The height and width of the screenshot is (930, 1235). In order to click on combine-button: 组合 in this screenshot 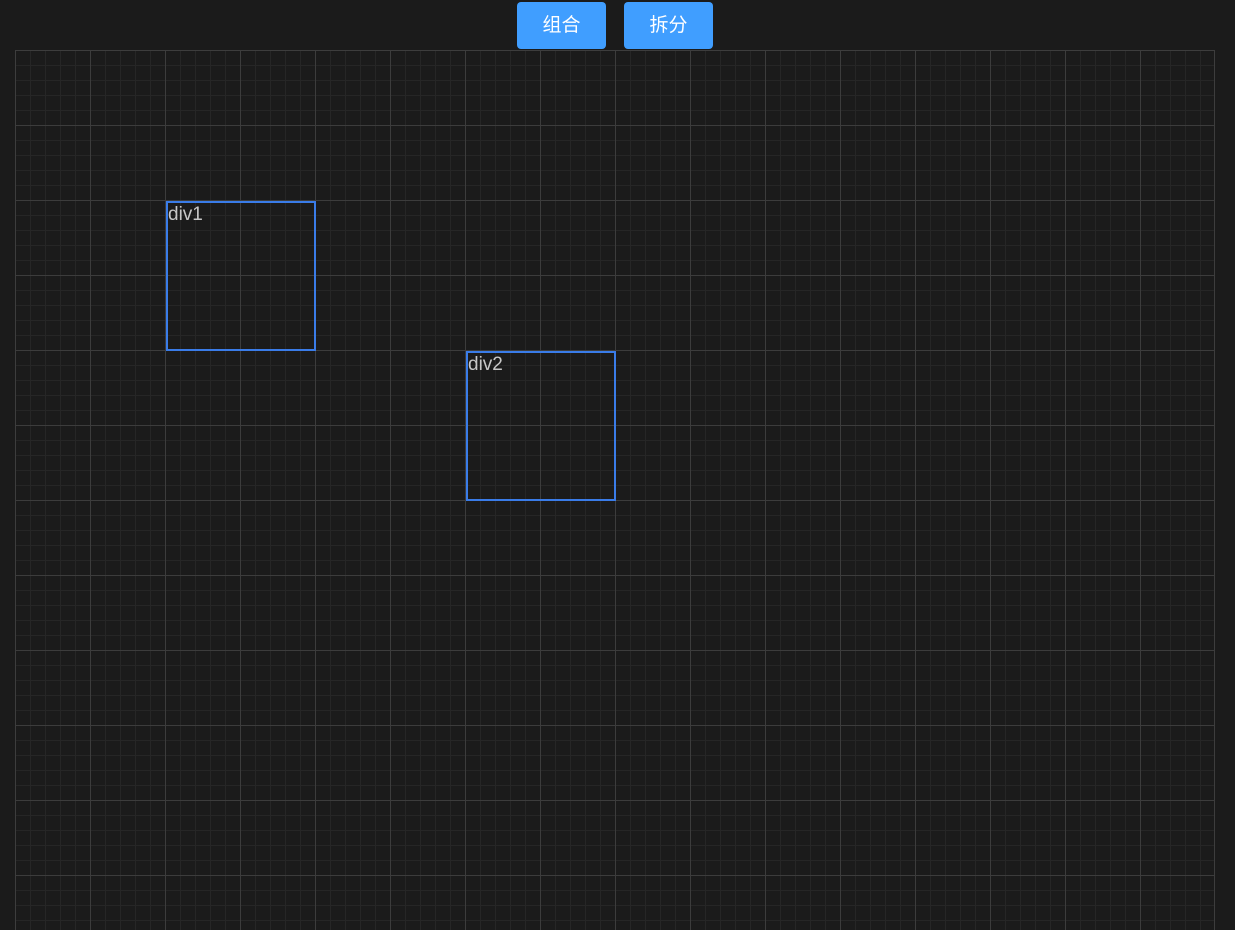, I will do `click(561, 25)`.